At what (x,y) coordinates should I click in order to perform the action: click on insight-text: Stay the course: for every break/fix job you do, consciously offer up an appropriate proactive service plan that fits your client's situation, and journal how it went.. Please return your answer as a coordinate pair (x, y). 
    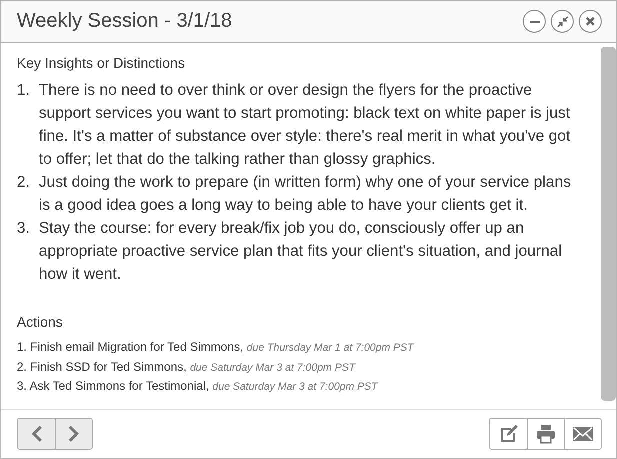
    Looking at the image, I should click on (301, 252).